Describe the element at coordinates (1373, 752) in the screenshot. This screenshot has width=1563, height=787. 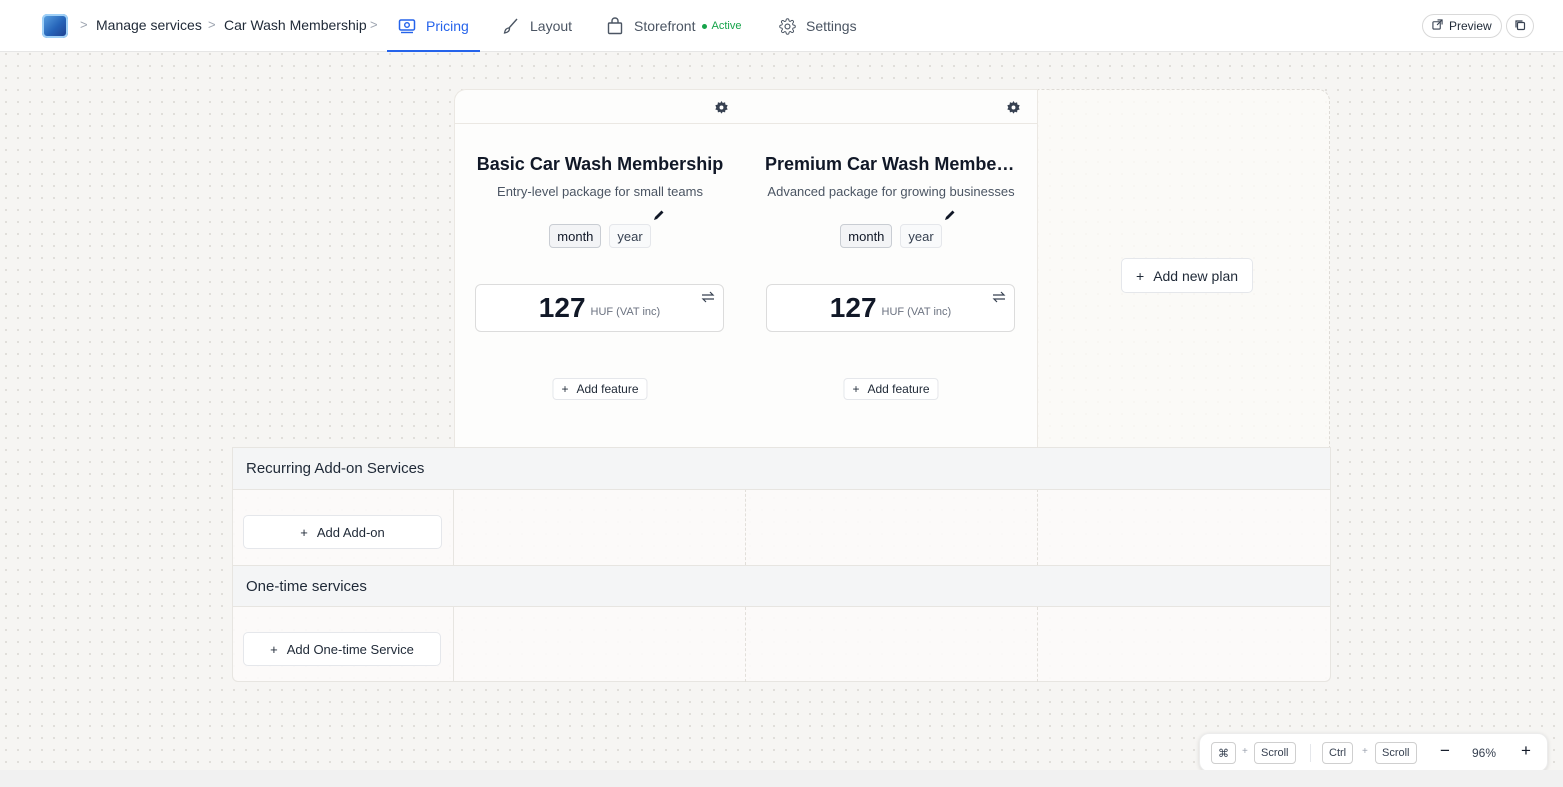
I see `zoom-panel: ⌘ + Scroll Ctrl + Scroll − 96% +` at that location.